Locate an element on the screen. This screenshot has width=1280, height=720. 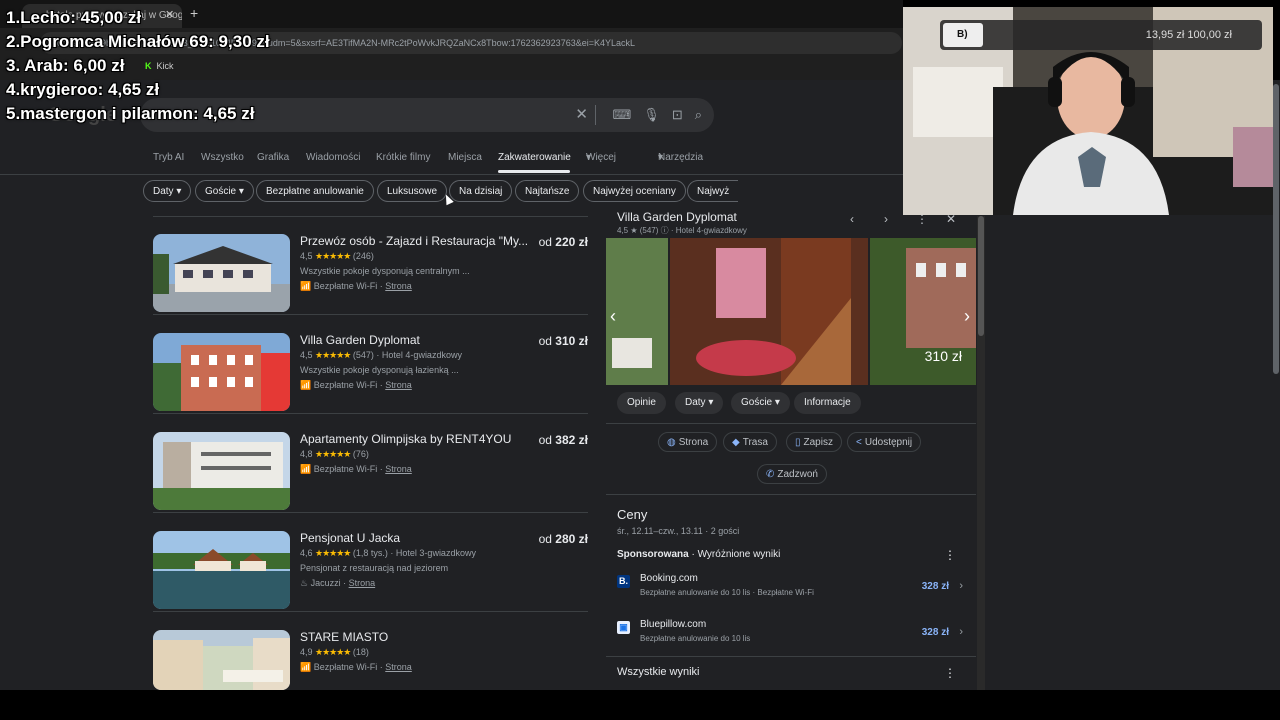
website-button: ◍ Strona is located at coordinates (688, 442).